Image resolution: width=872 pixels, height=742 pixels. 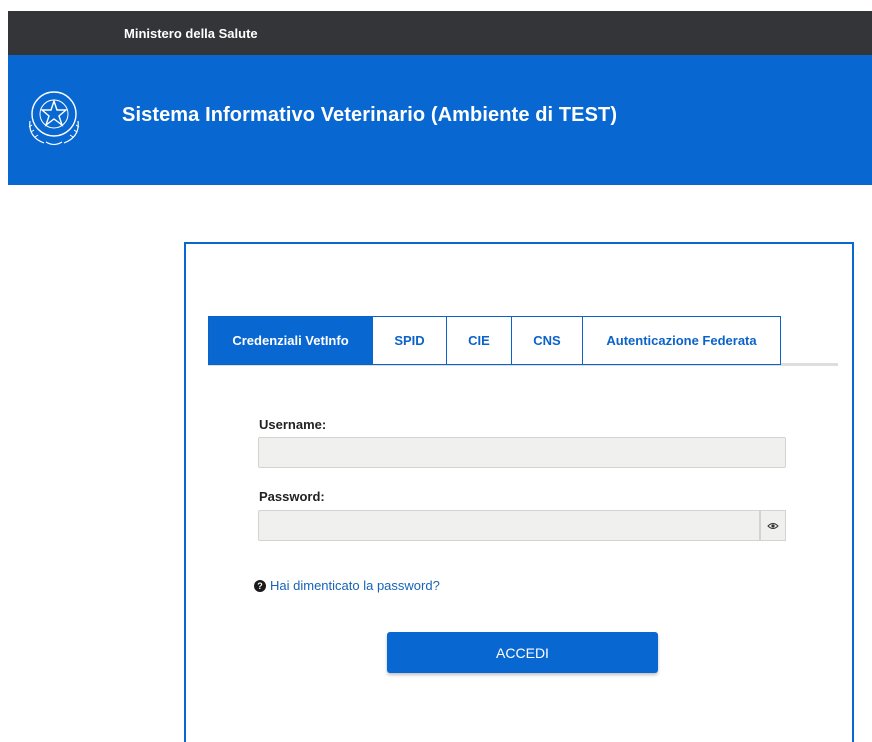 What do you see at coordinates (479, 340) in the screenshot?
I see `tab-cie: CIE` at bounding box center [479, 340].